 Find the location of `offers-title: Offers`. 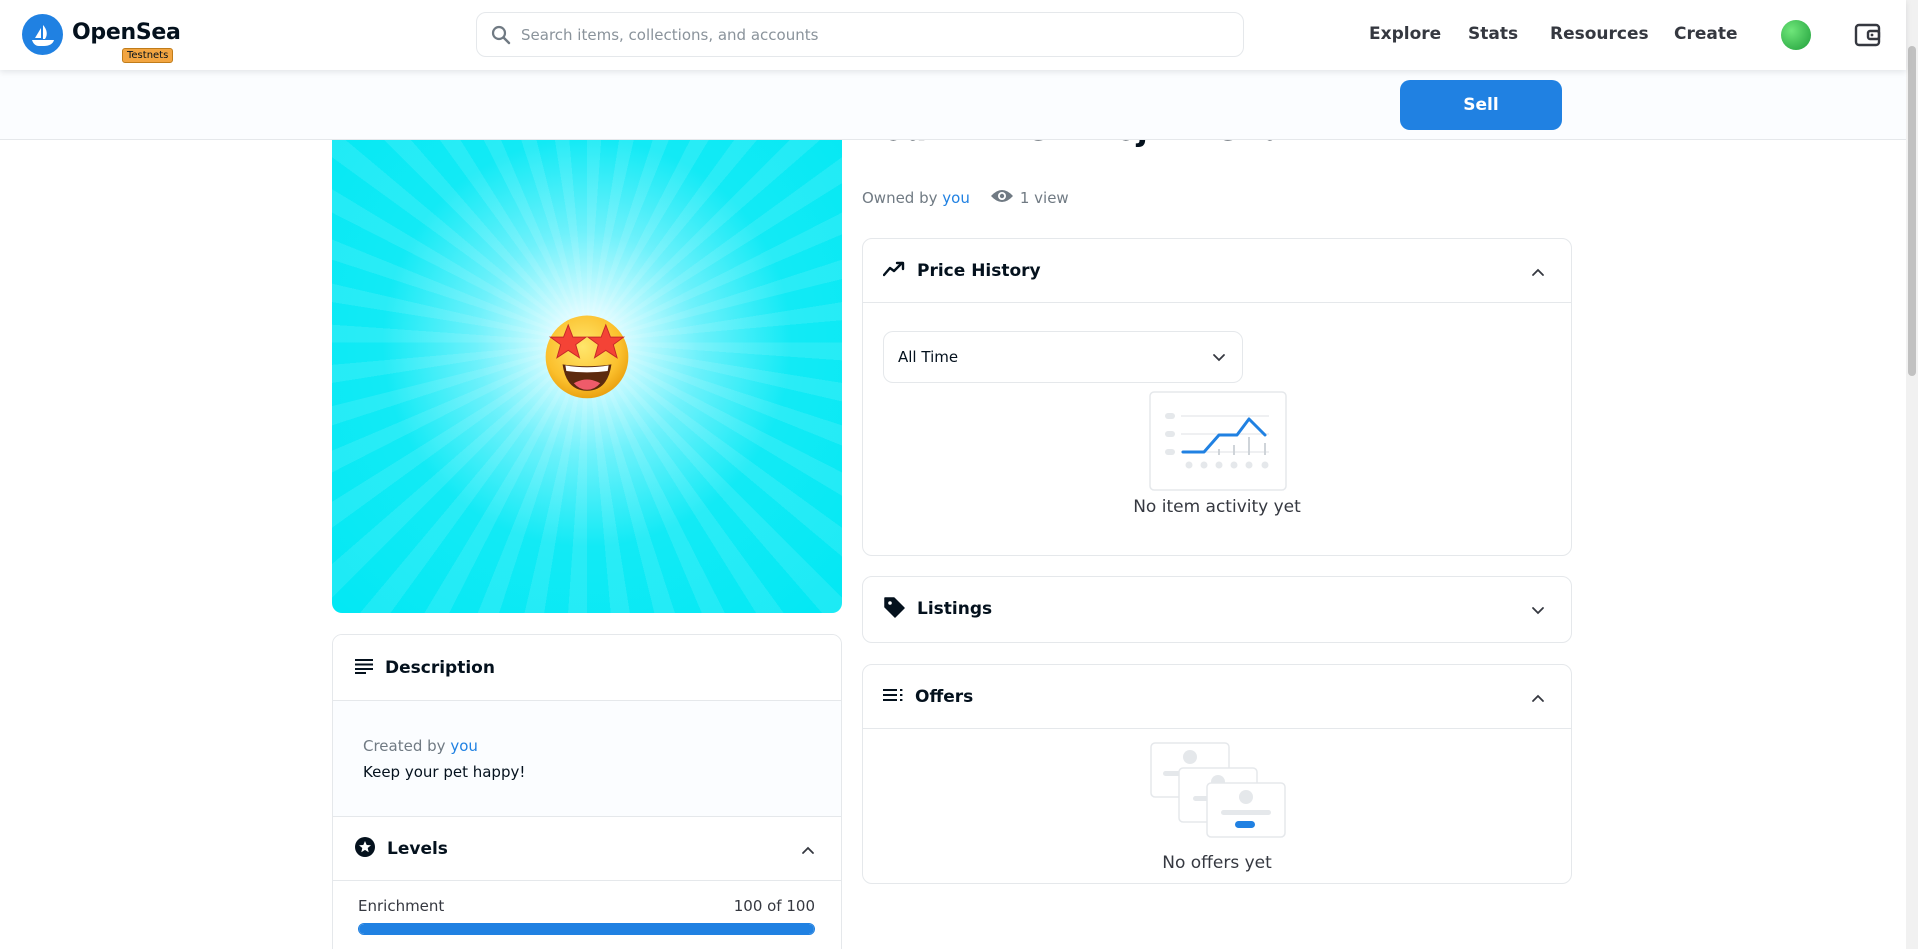

offers-title: Offers is located at coordinates (944, 696).